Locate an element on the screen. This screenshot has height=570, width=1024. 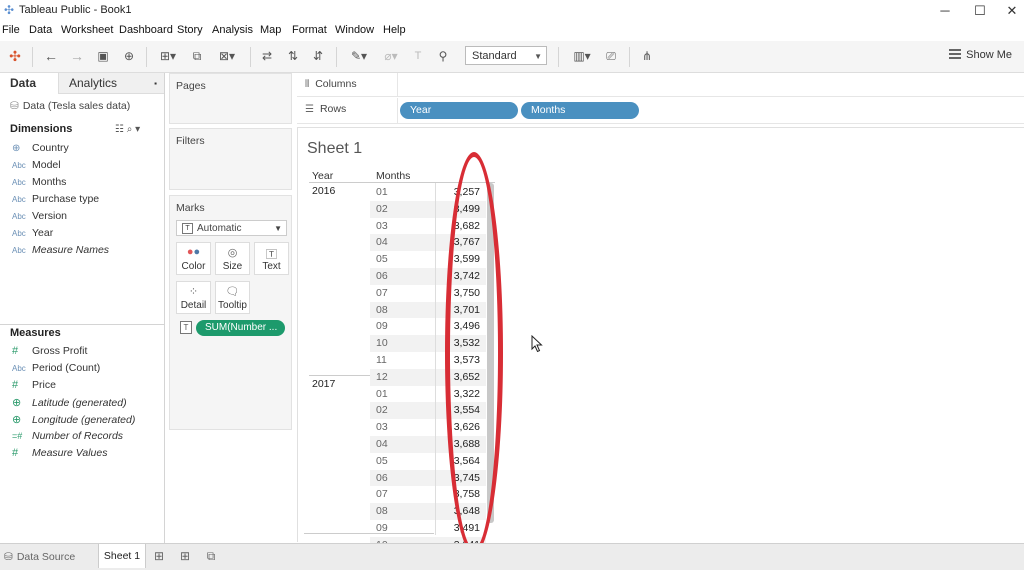
field-purchase-type: Abc Purchase type is located at coordinates (55, 199).